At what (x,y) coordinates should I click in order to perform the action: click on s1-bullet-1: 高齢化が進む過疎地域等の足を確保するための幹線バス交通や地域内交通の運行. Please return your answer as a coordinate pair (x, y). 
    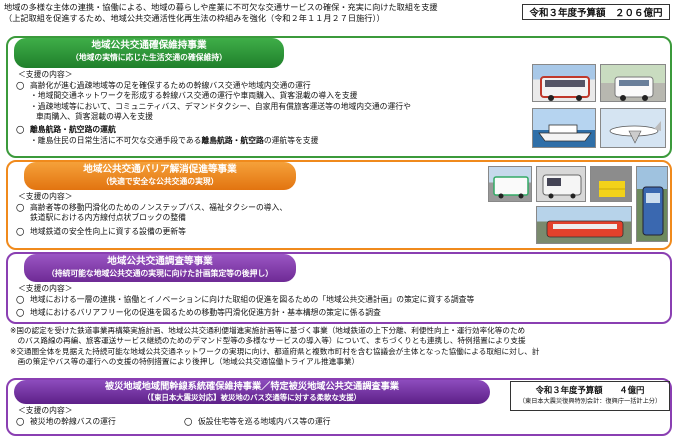
    Looking at the image, I should click on (170, 85).